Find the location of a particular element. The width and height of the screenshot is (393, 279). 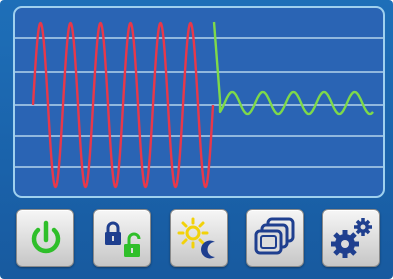

day-night-button is located at coordinates (199, 238).